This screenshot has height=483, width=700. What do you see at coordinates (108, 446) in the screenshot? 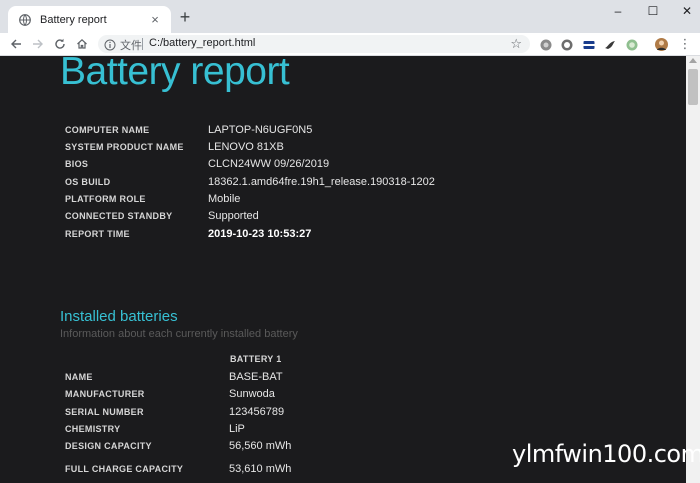
I see `battery-key: DESIGN CAPACITY` at bounding box center [108, 446].